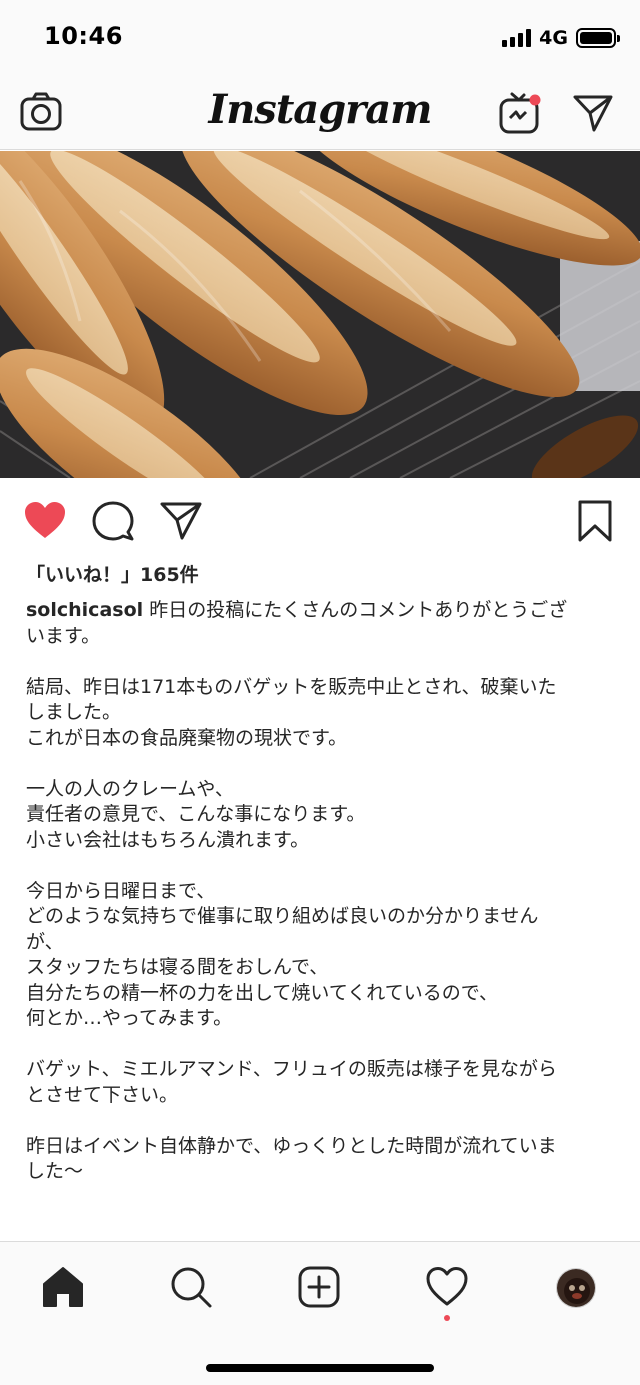 This screenshot has height=1385, width=640. What do you see at coordinates (291, 686) in the screenshot?
I see `caption-line: 結局、昨日は171本ものバゲットを販売中止とされ、破棄いた` at bounding box center [291, 686].